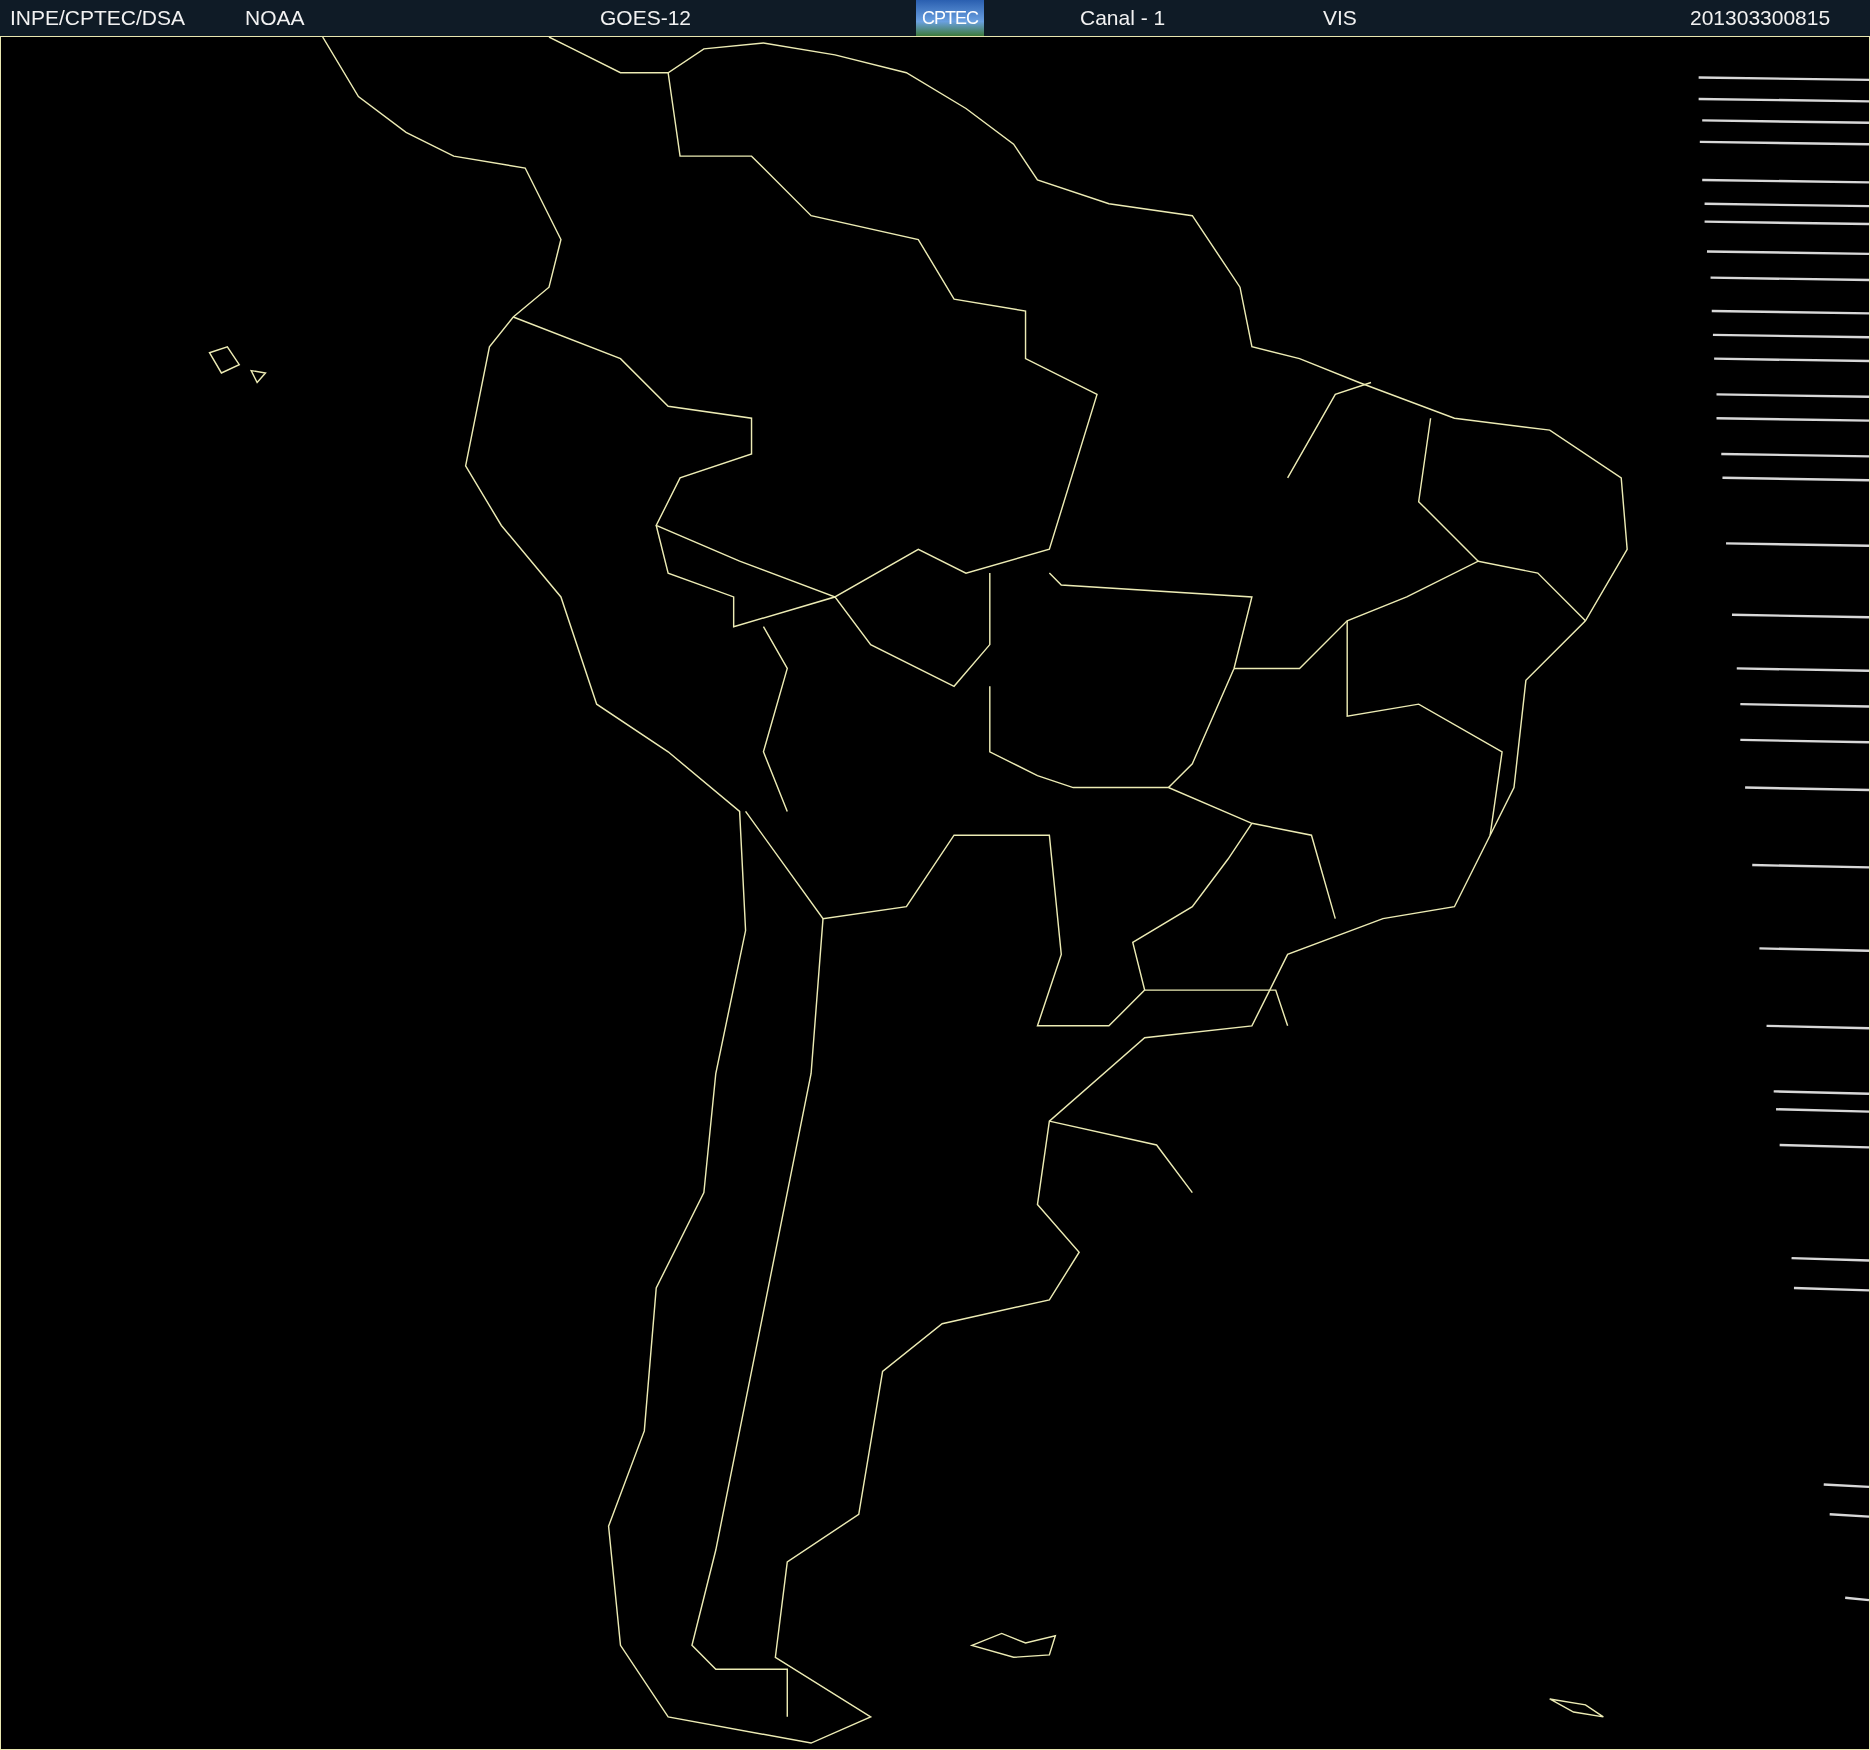 The width and height of the screenshot is (1870, 1750). I want to click on logo: CPTEC, so click(950, 18).